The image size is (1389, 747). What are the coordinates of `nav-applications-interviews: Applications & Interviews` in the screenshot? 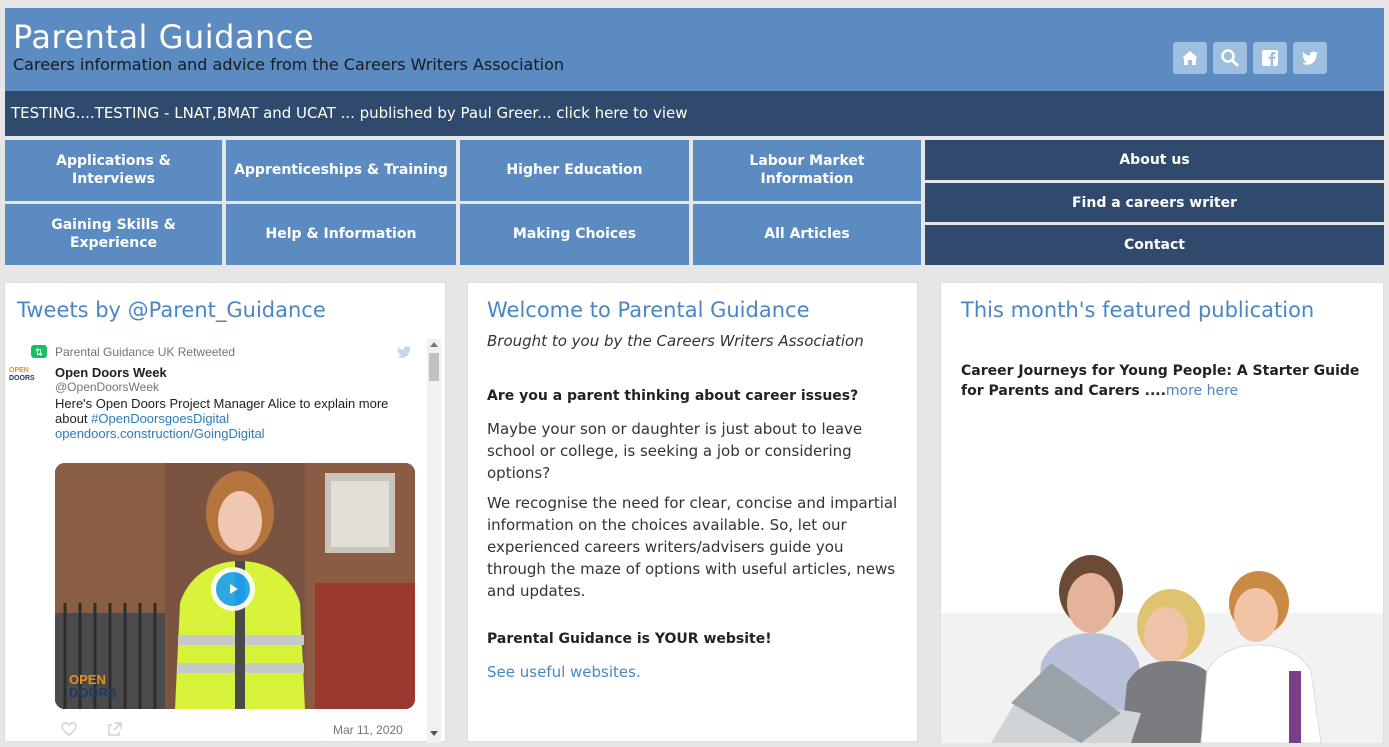 It's located at (113, 170).